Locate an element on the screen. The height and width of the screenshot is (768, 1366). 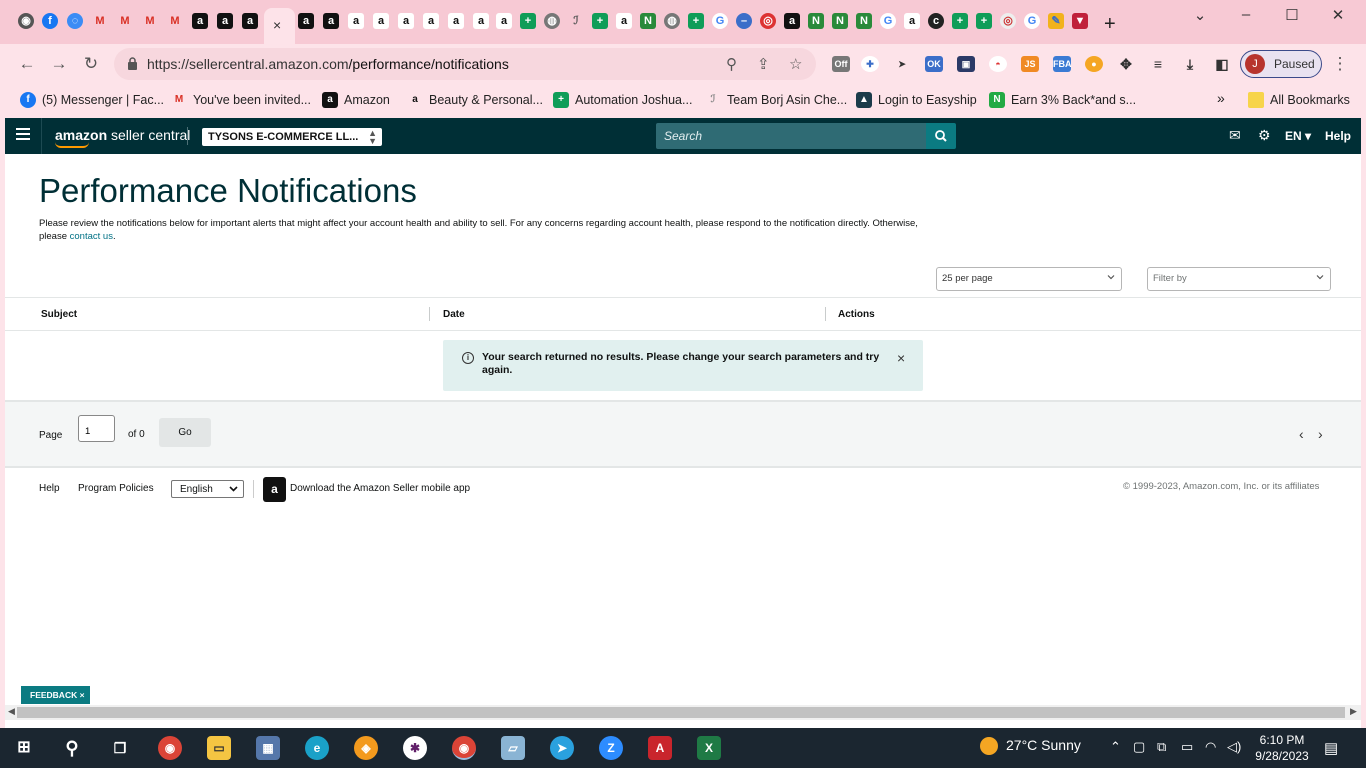
back-icon: ← is located at coordinates (27, 64).